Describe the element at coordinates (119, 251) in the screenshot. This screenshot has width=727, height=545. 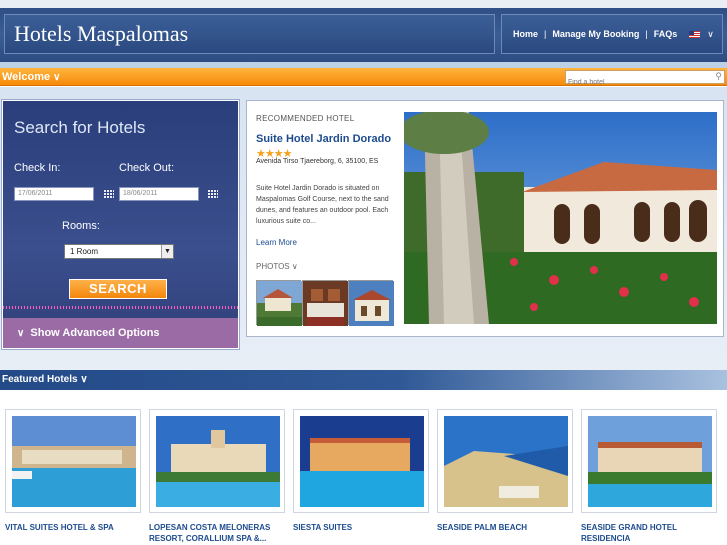
I see `rooms-select: 1 Room ▼` at that location.